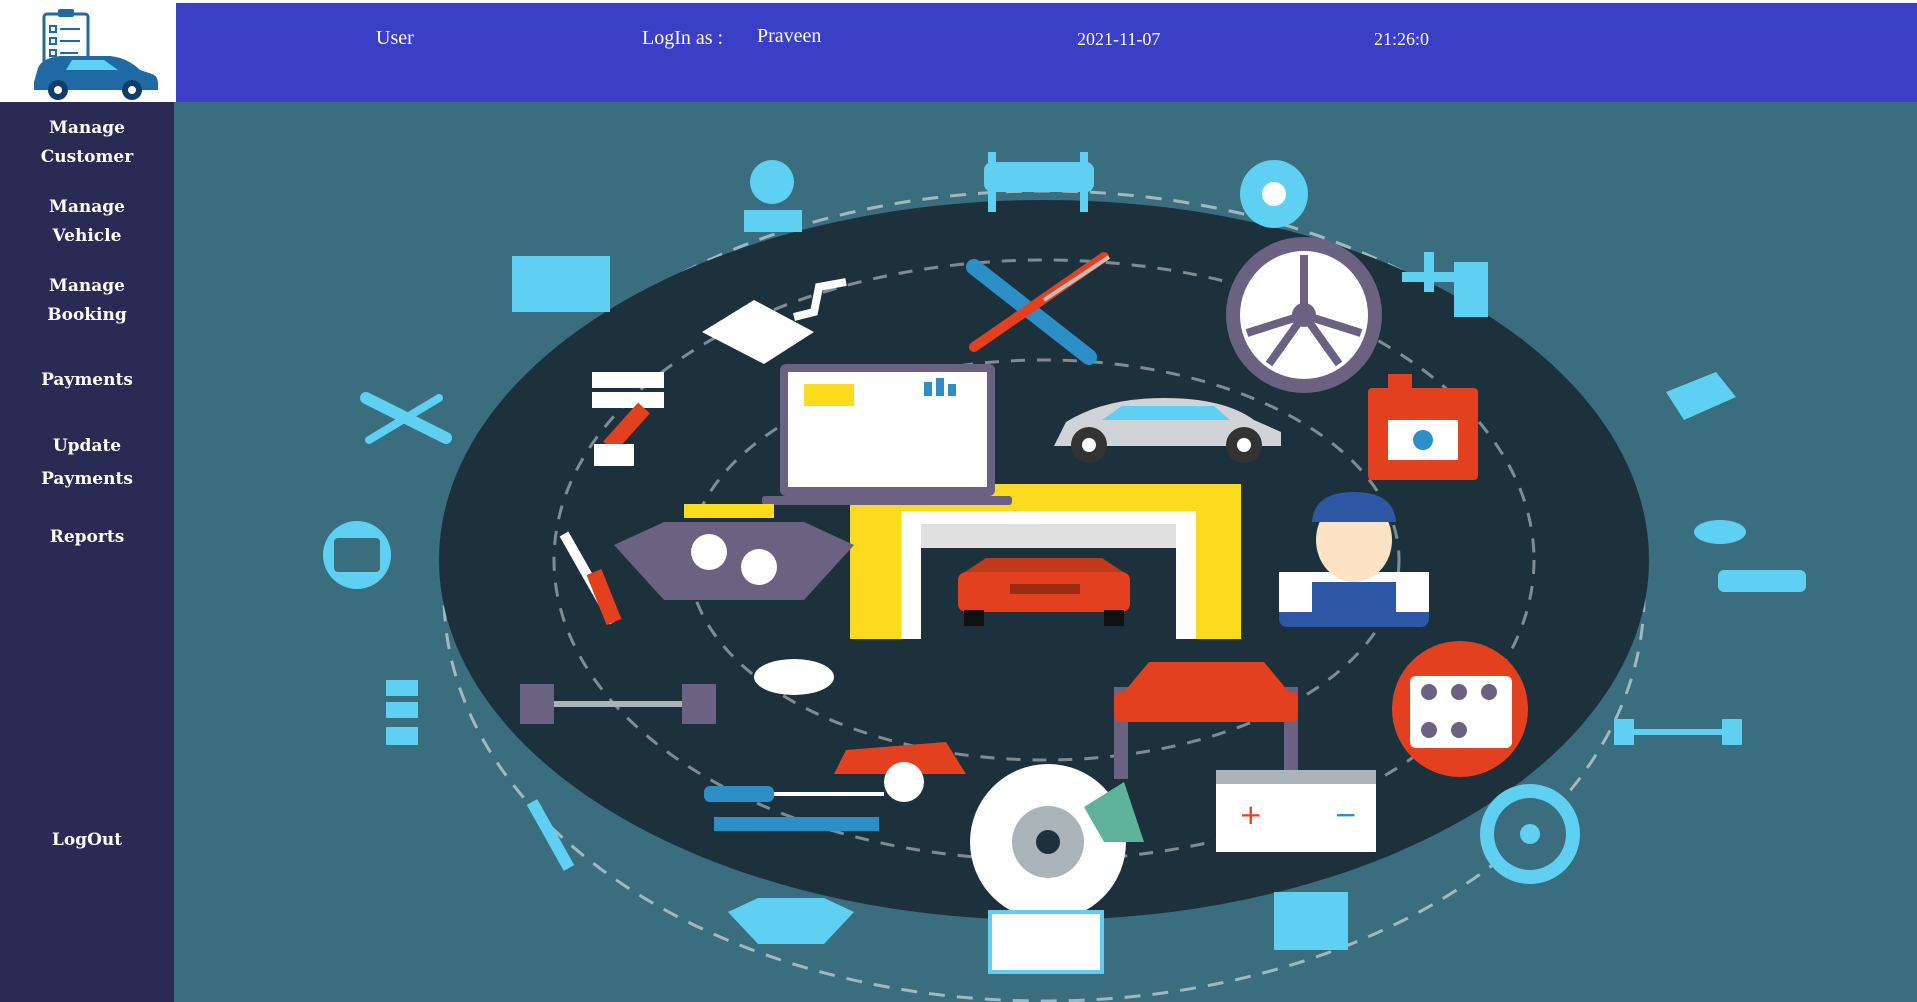 This screenshot has height=1002, width=1917. Describe the element at coordinates (87, 446) in the screenshot. I see `nav-label: Update` at that location.